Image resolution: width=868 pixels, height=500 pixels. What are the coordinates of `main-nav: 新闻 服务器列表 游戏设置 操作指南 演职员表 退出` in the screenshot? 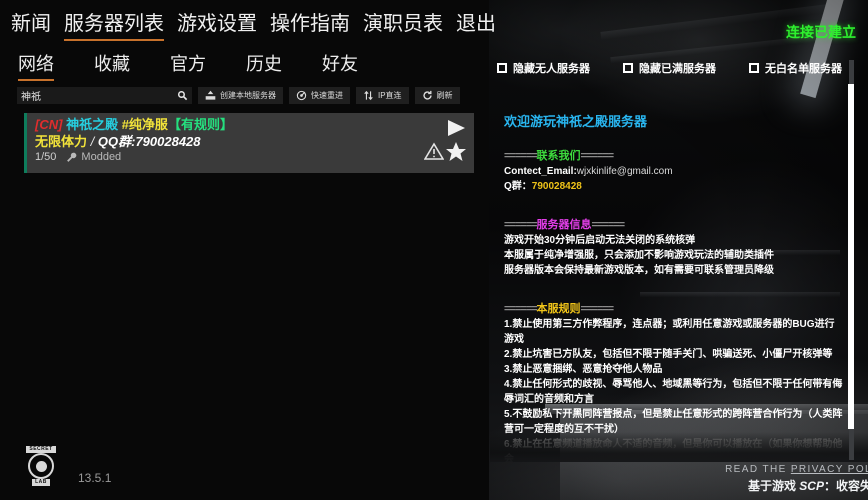 It's located at (253, 26).